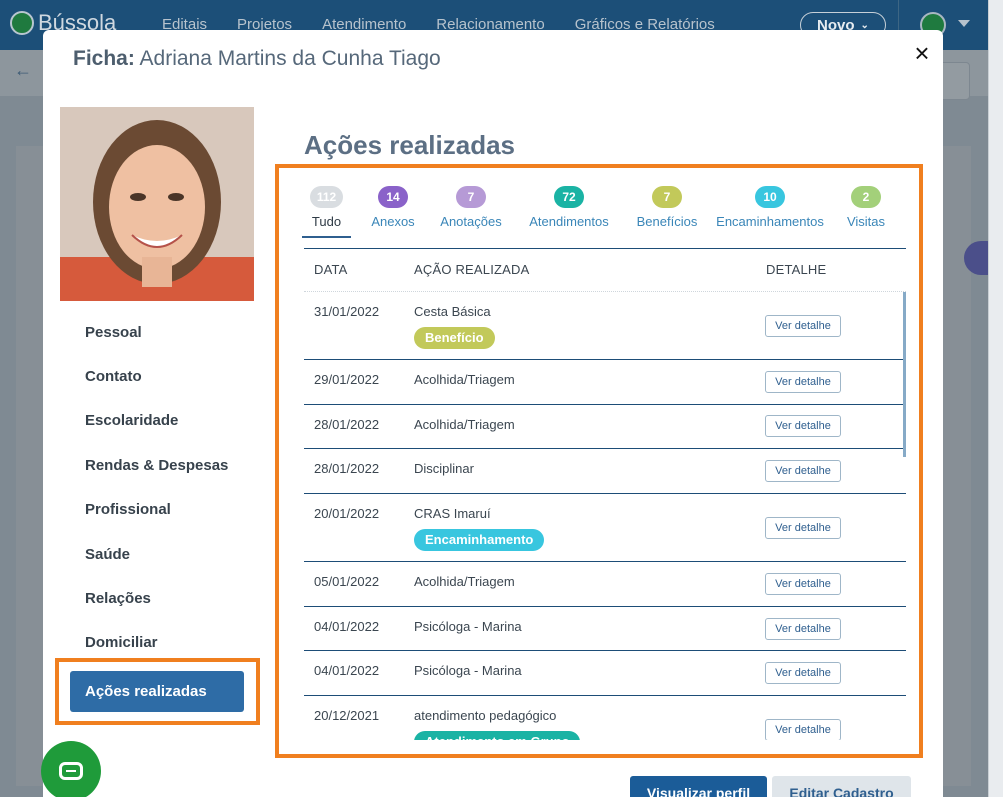 The image size is (1003, 797). What do you see at coordinates (479, 540) in the screenshot?
I see `row-tag-encaminhamento: Encaminhamento` at bounding box center [479, 540].